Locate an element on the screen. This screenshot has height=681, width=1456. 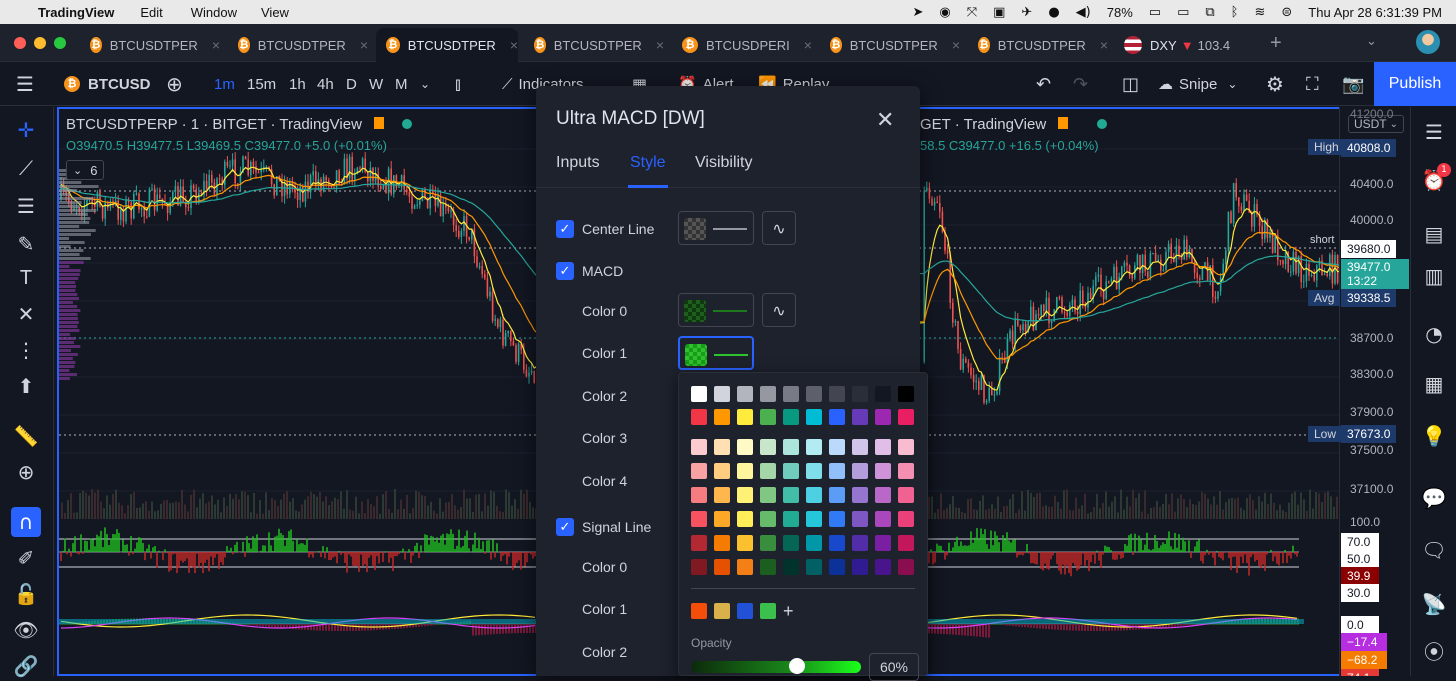
back-icon: ⬆ is located at coordinates (26, 386).